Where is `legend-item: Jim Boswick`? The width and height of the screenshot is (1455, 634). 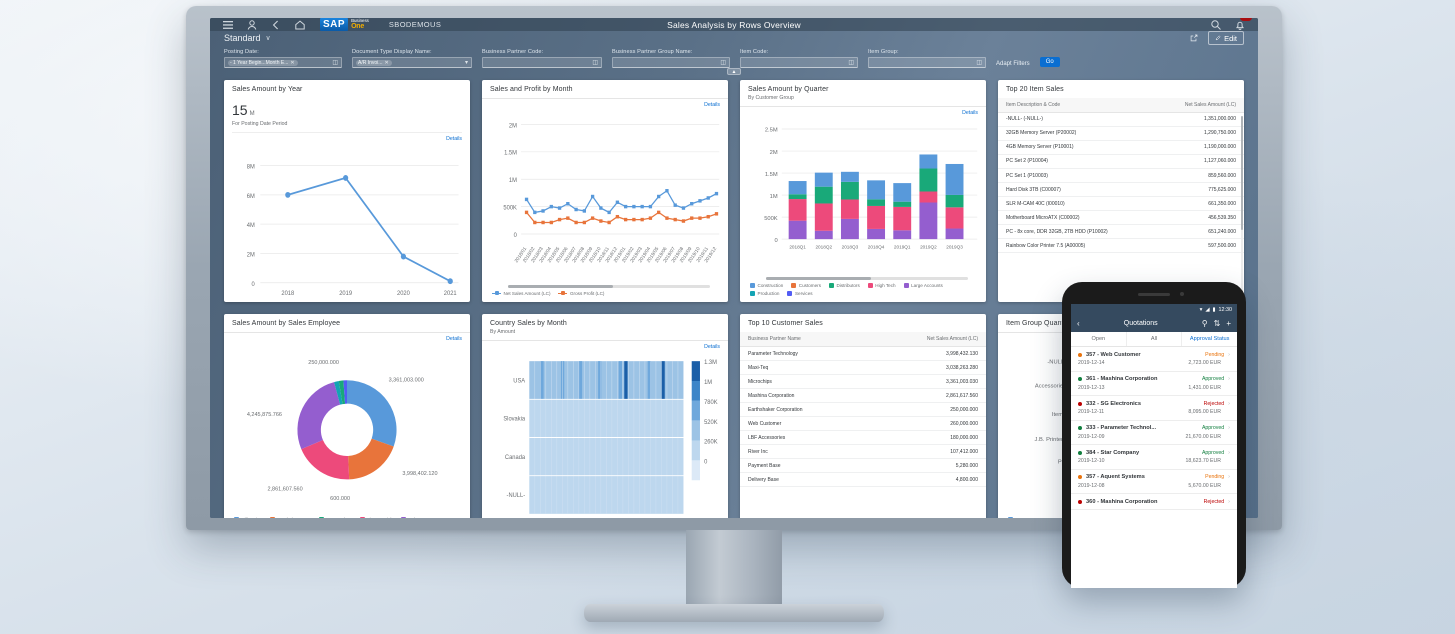 legend-item: Jim Boswick is located at coordinates (376, 517).